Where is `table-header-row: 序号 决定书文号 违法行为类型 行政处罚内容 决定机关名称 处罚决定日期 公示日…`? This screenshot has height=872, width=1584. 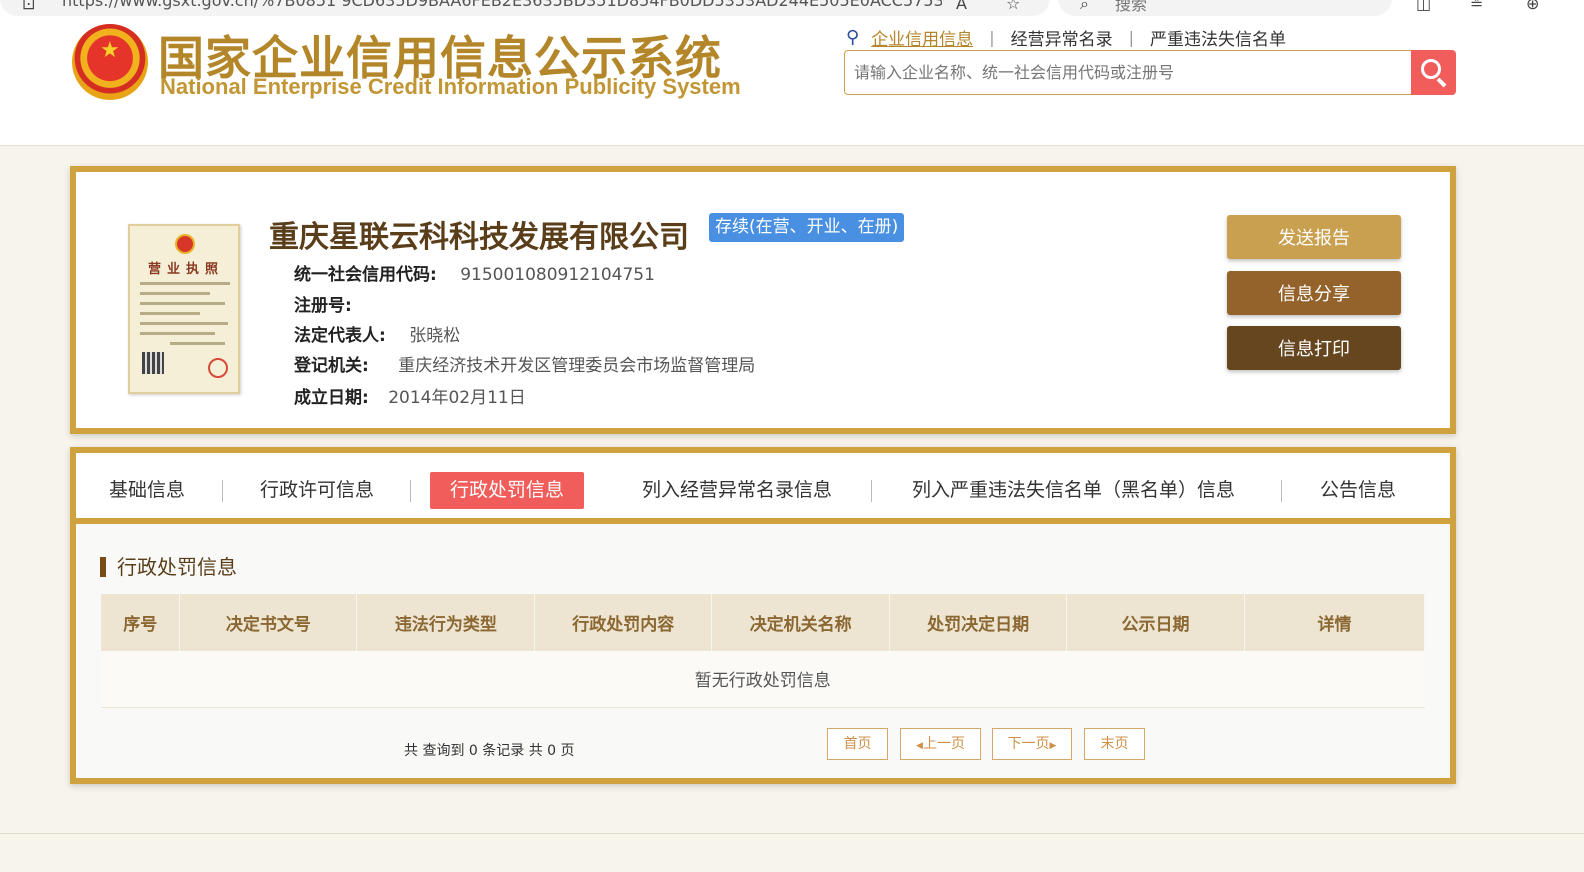 table-header-row: 序号 决定书文号 违法行为类型 行政处罚内容 决定机关名称 处罚决定日期 公示日… is located at coordinates (763, 622).